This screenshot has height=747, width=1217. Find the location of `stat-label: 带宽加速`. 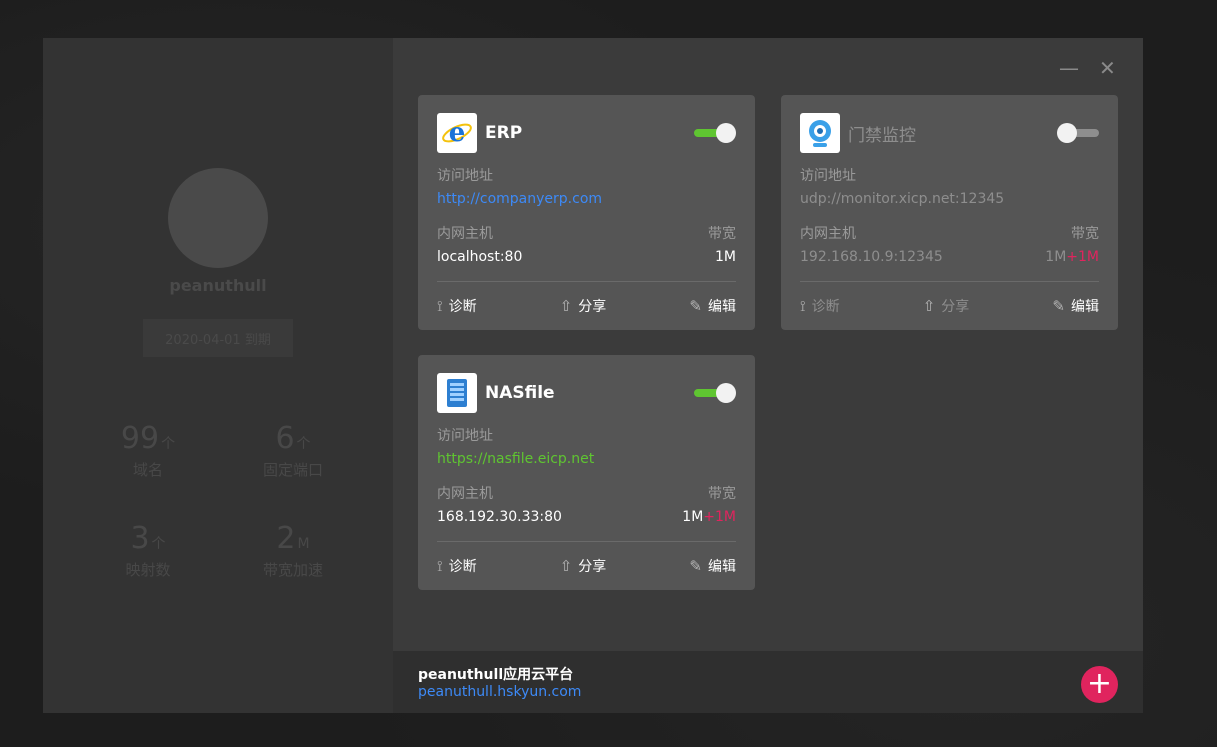

stat-label: 带宽加速 is located at coordinates (292, 570).